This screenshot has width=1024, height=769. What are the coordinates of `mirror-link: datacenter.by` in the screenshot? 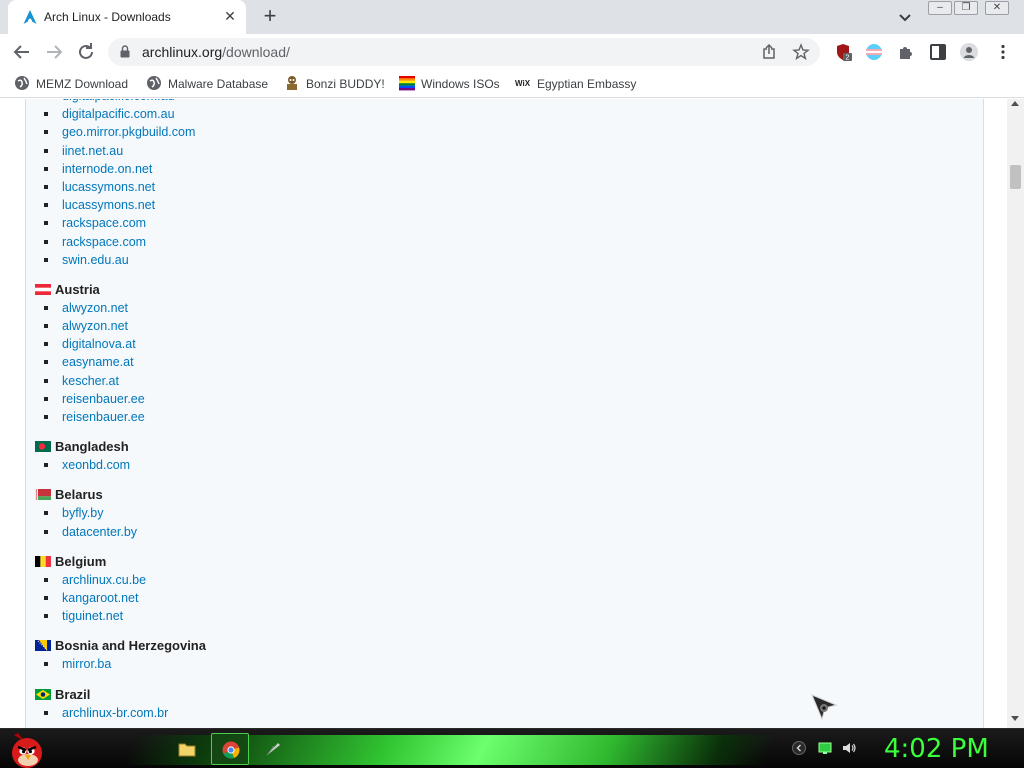 It's located at (99, 532).